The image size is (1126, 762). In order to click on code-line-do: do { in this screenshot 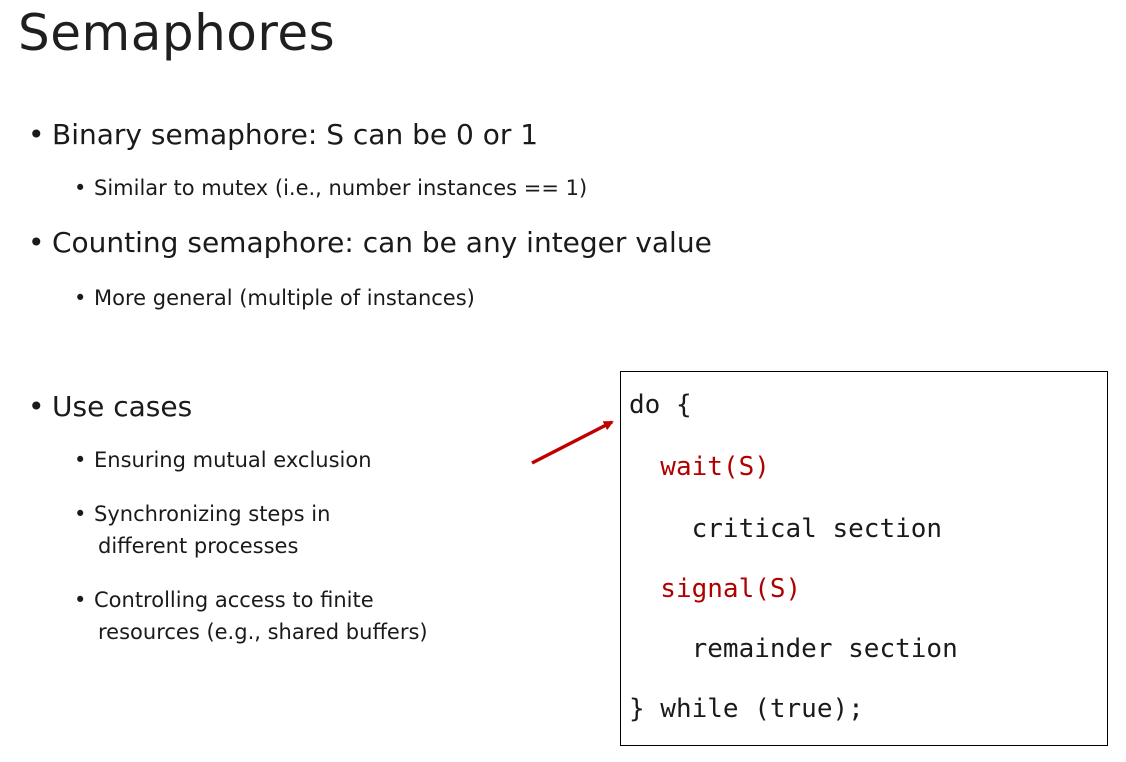, I will do `click(660, 405)`.